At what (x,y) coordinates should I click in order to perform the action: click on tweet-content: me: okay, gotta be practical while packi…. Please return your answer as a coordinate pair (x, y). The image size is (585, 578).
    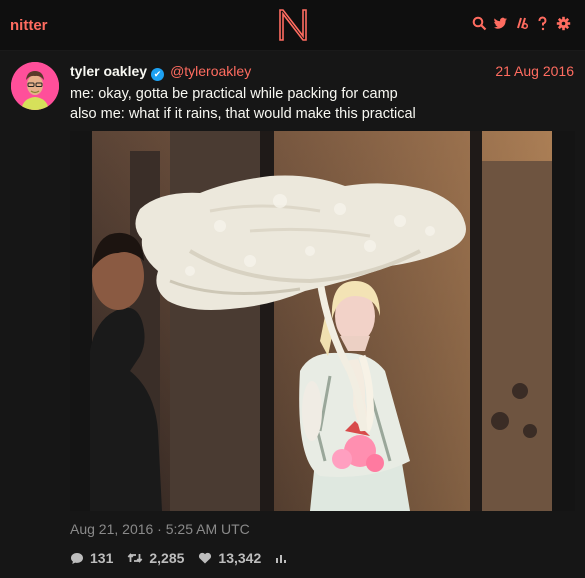
    Looking at the image, I should click on (320, 104).